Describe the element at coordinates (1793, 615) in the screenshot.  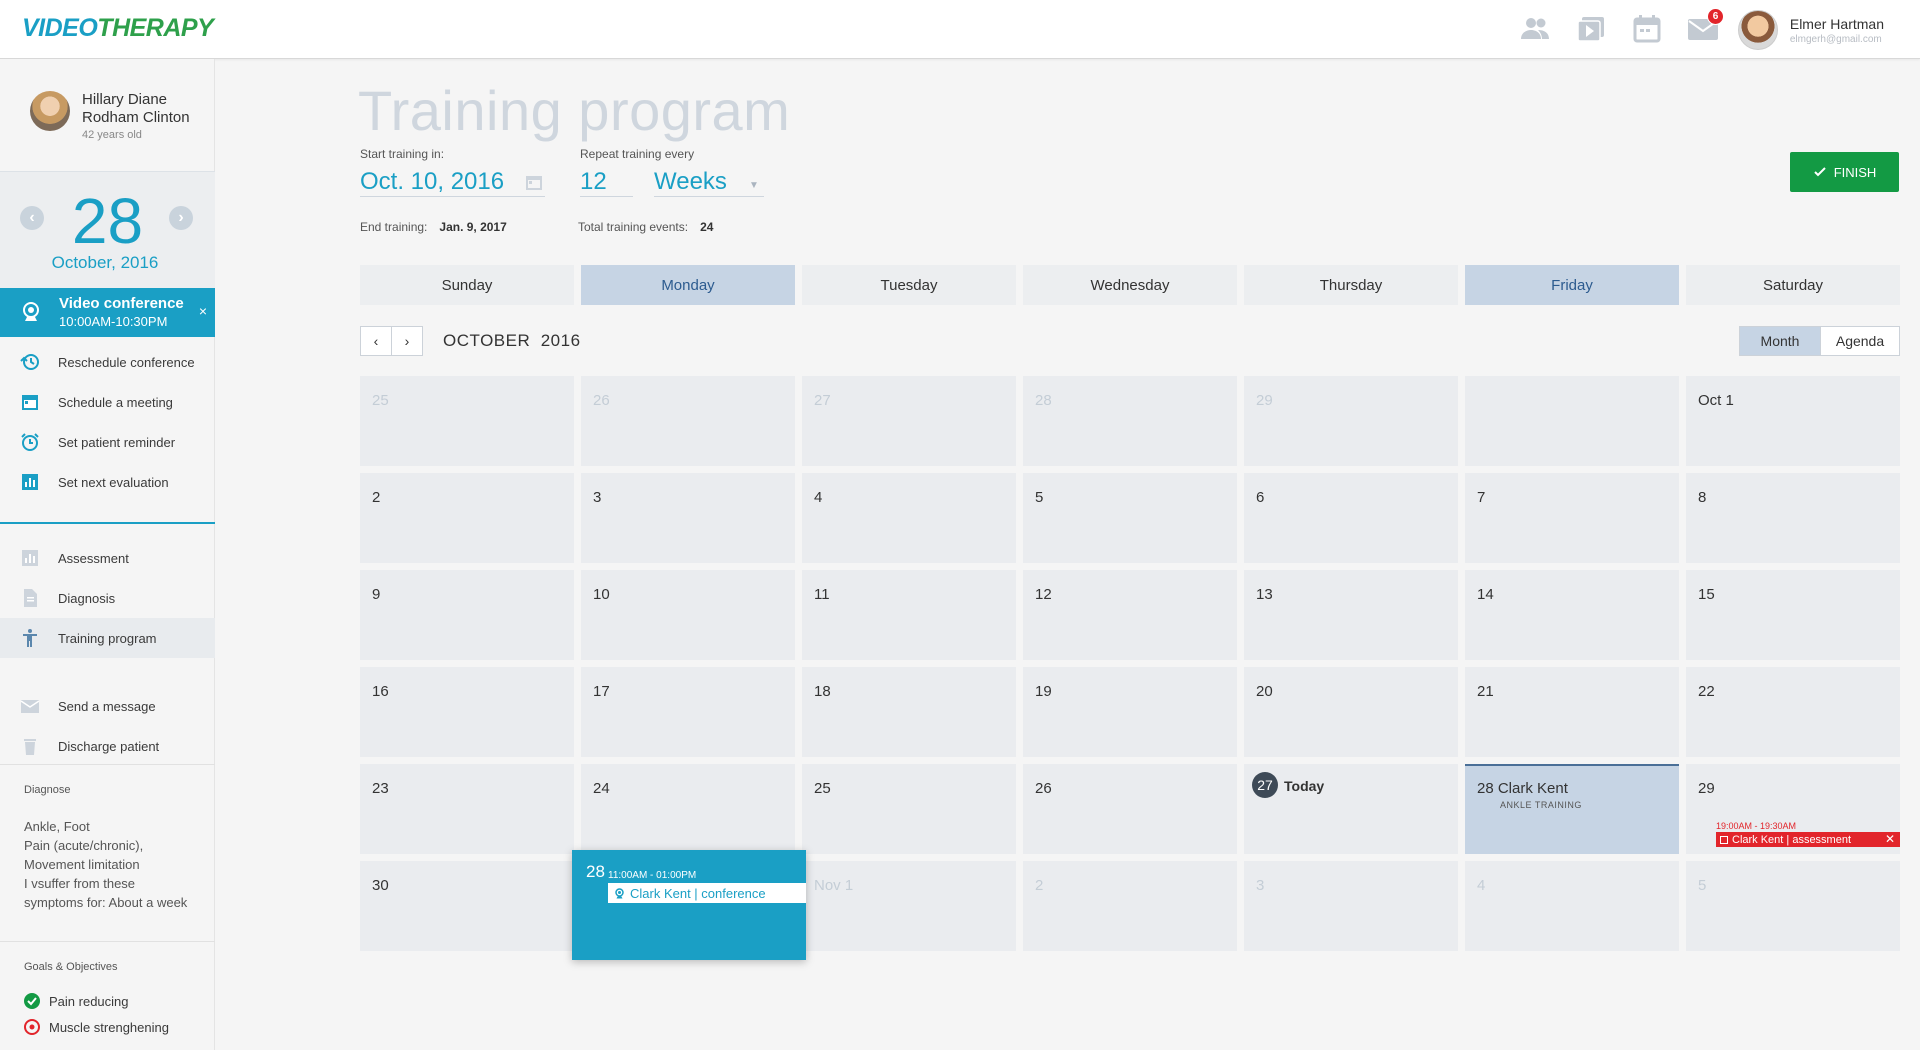
I see `calendar-day-cell: 15` at that location.